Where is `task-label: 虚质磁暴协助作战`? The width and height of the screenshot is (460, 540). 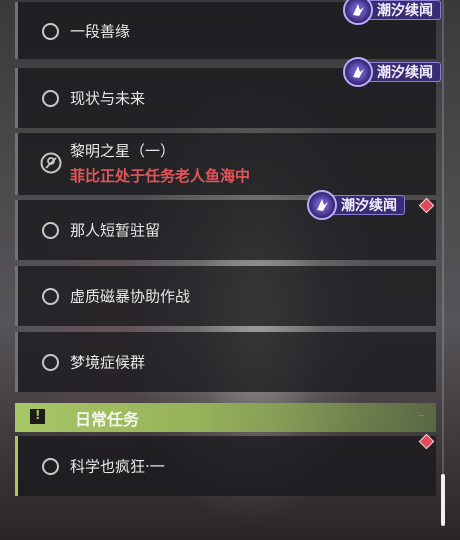
task-label: 虚质磁暴协助作战 is located at coordinates (130, 296).